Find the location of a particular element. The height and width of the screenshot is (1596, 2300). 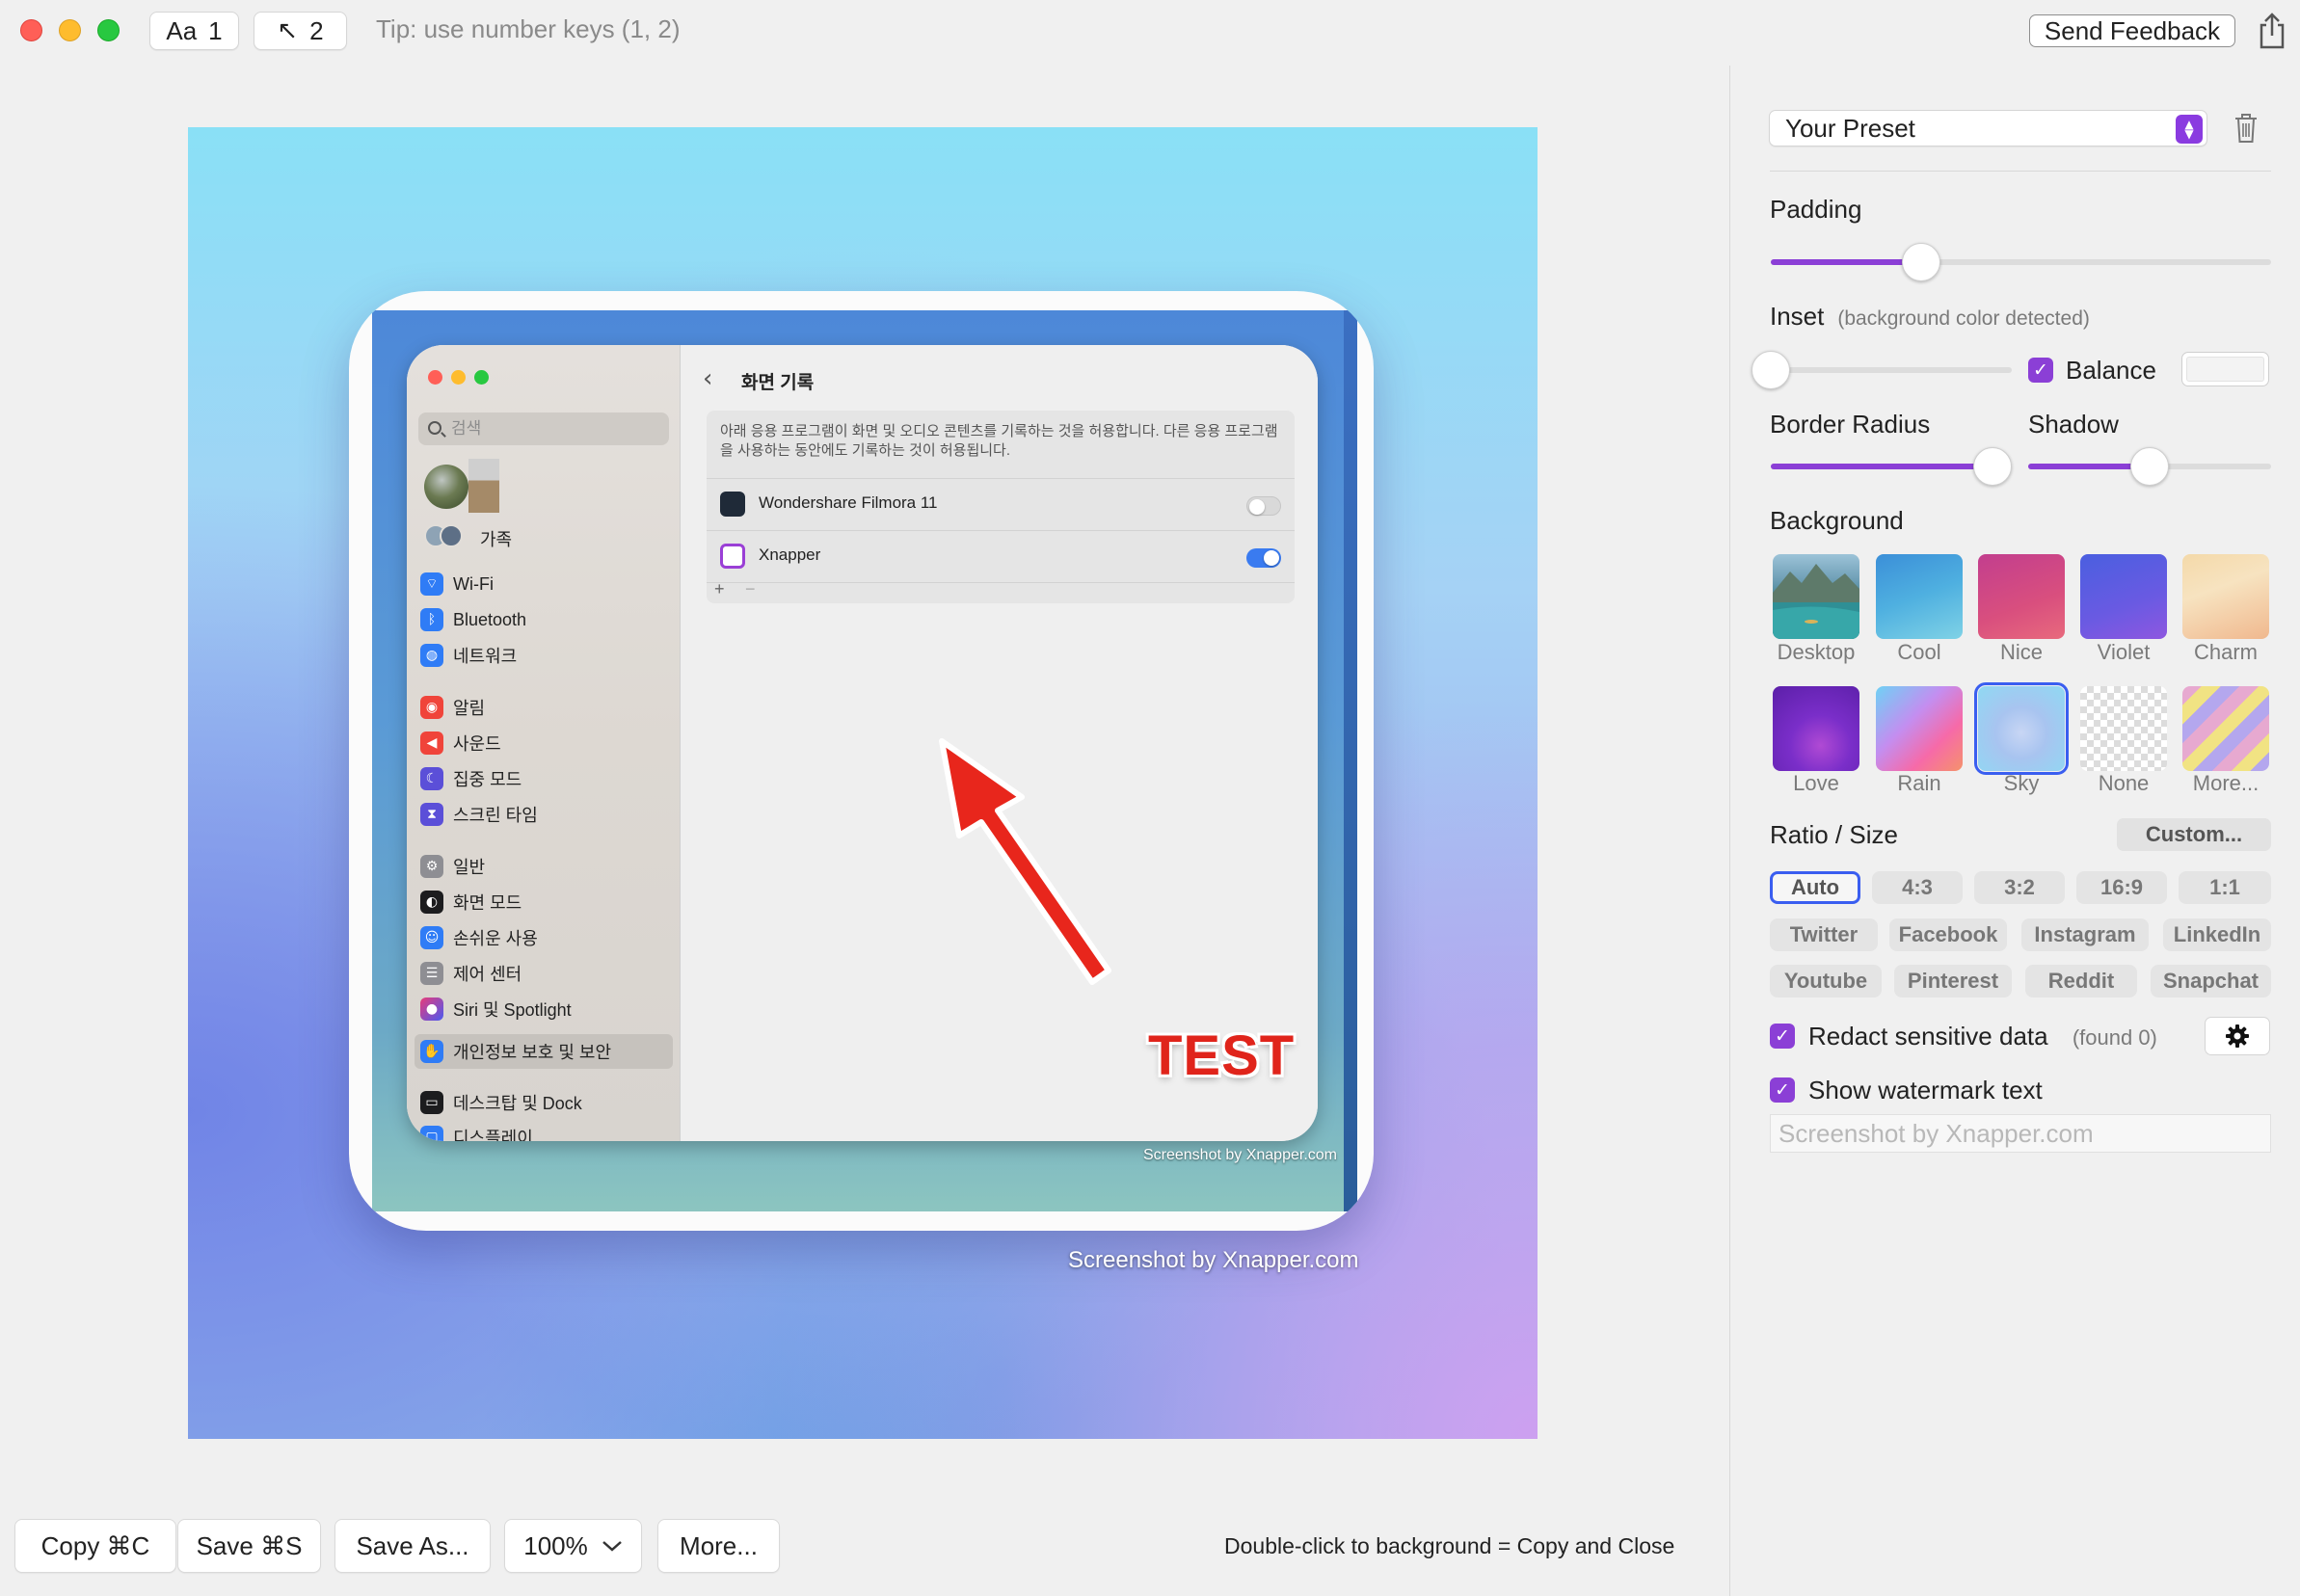

bell-icon: ◉ is located at coordinates (431, 707).